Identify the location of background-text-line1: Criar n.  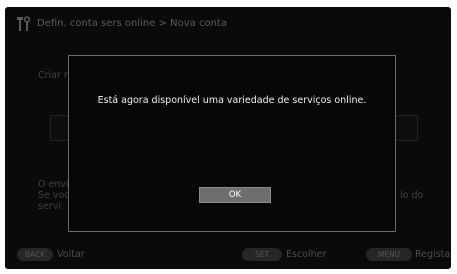
(54, 75).